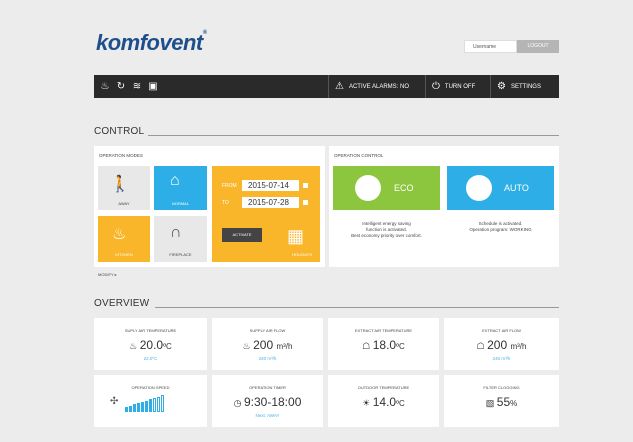 Image resolution: width=633 pixels, height=442 pixels. What do you see at coordinates (367, 403) in the screenshot?
I see `weather-icon: ☀` at bounding box center [367, 403].